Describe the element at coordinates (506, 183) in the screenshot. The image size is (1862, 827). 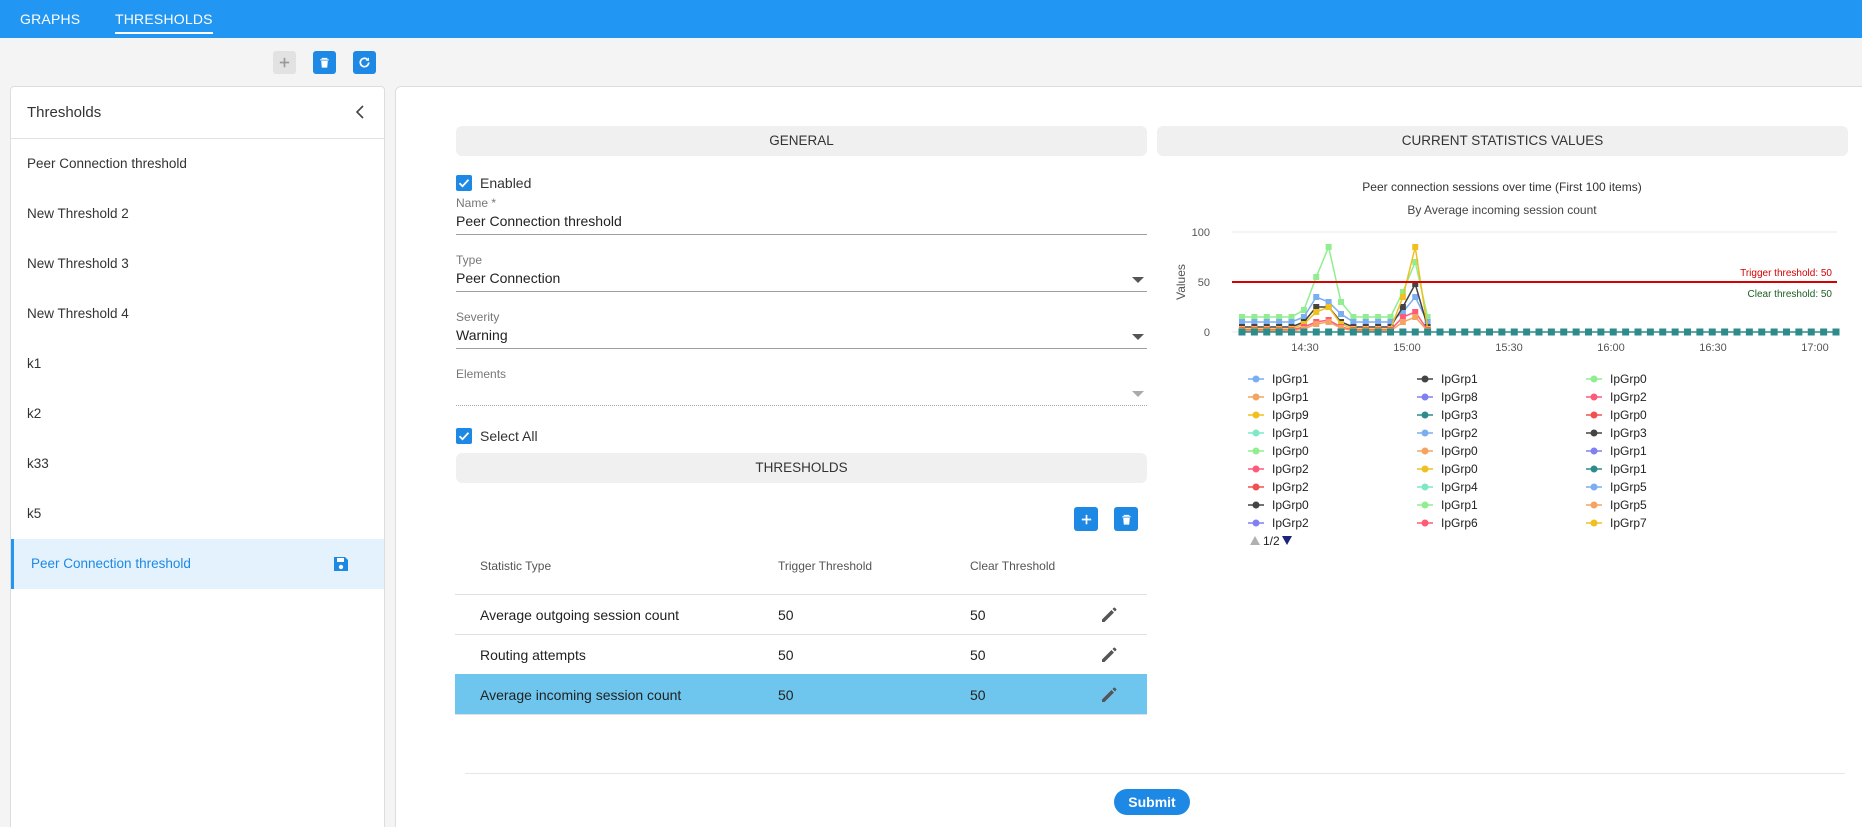
I see `enabled-label: Enabled` at that location.